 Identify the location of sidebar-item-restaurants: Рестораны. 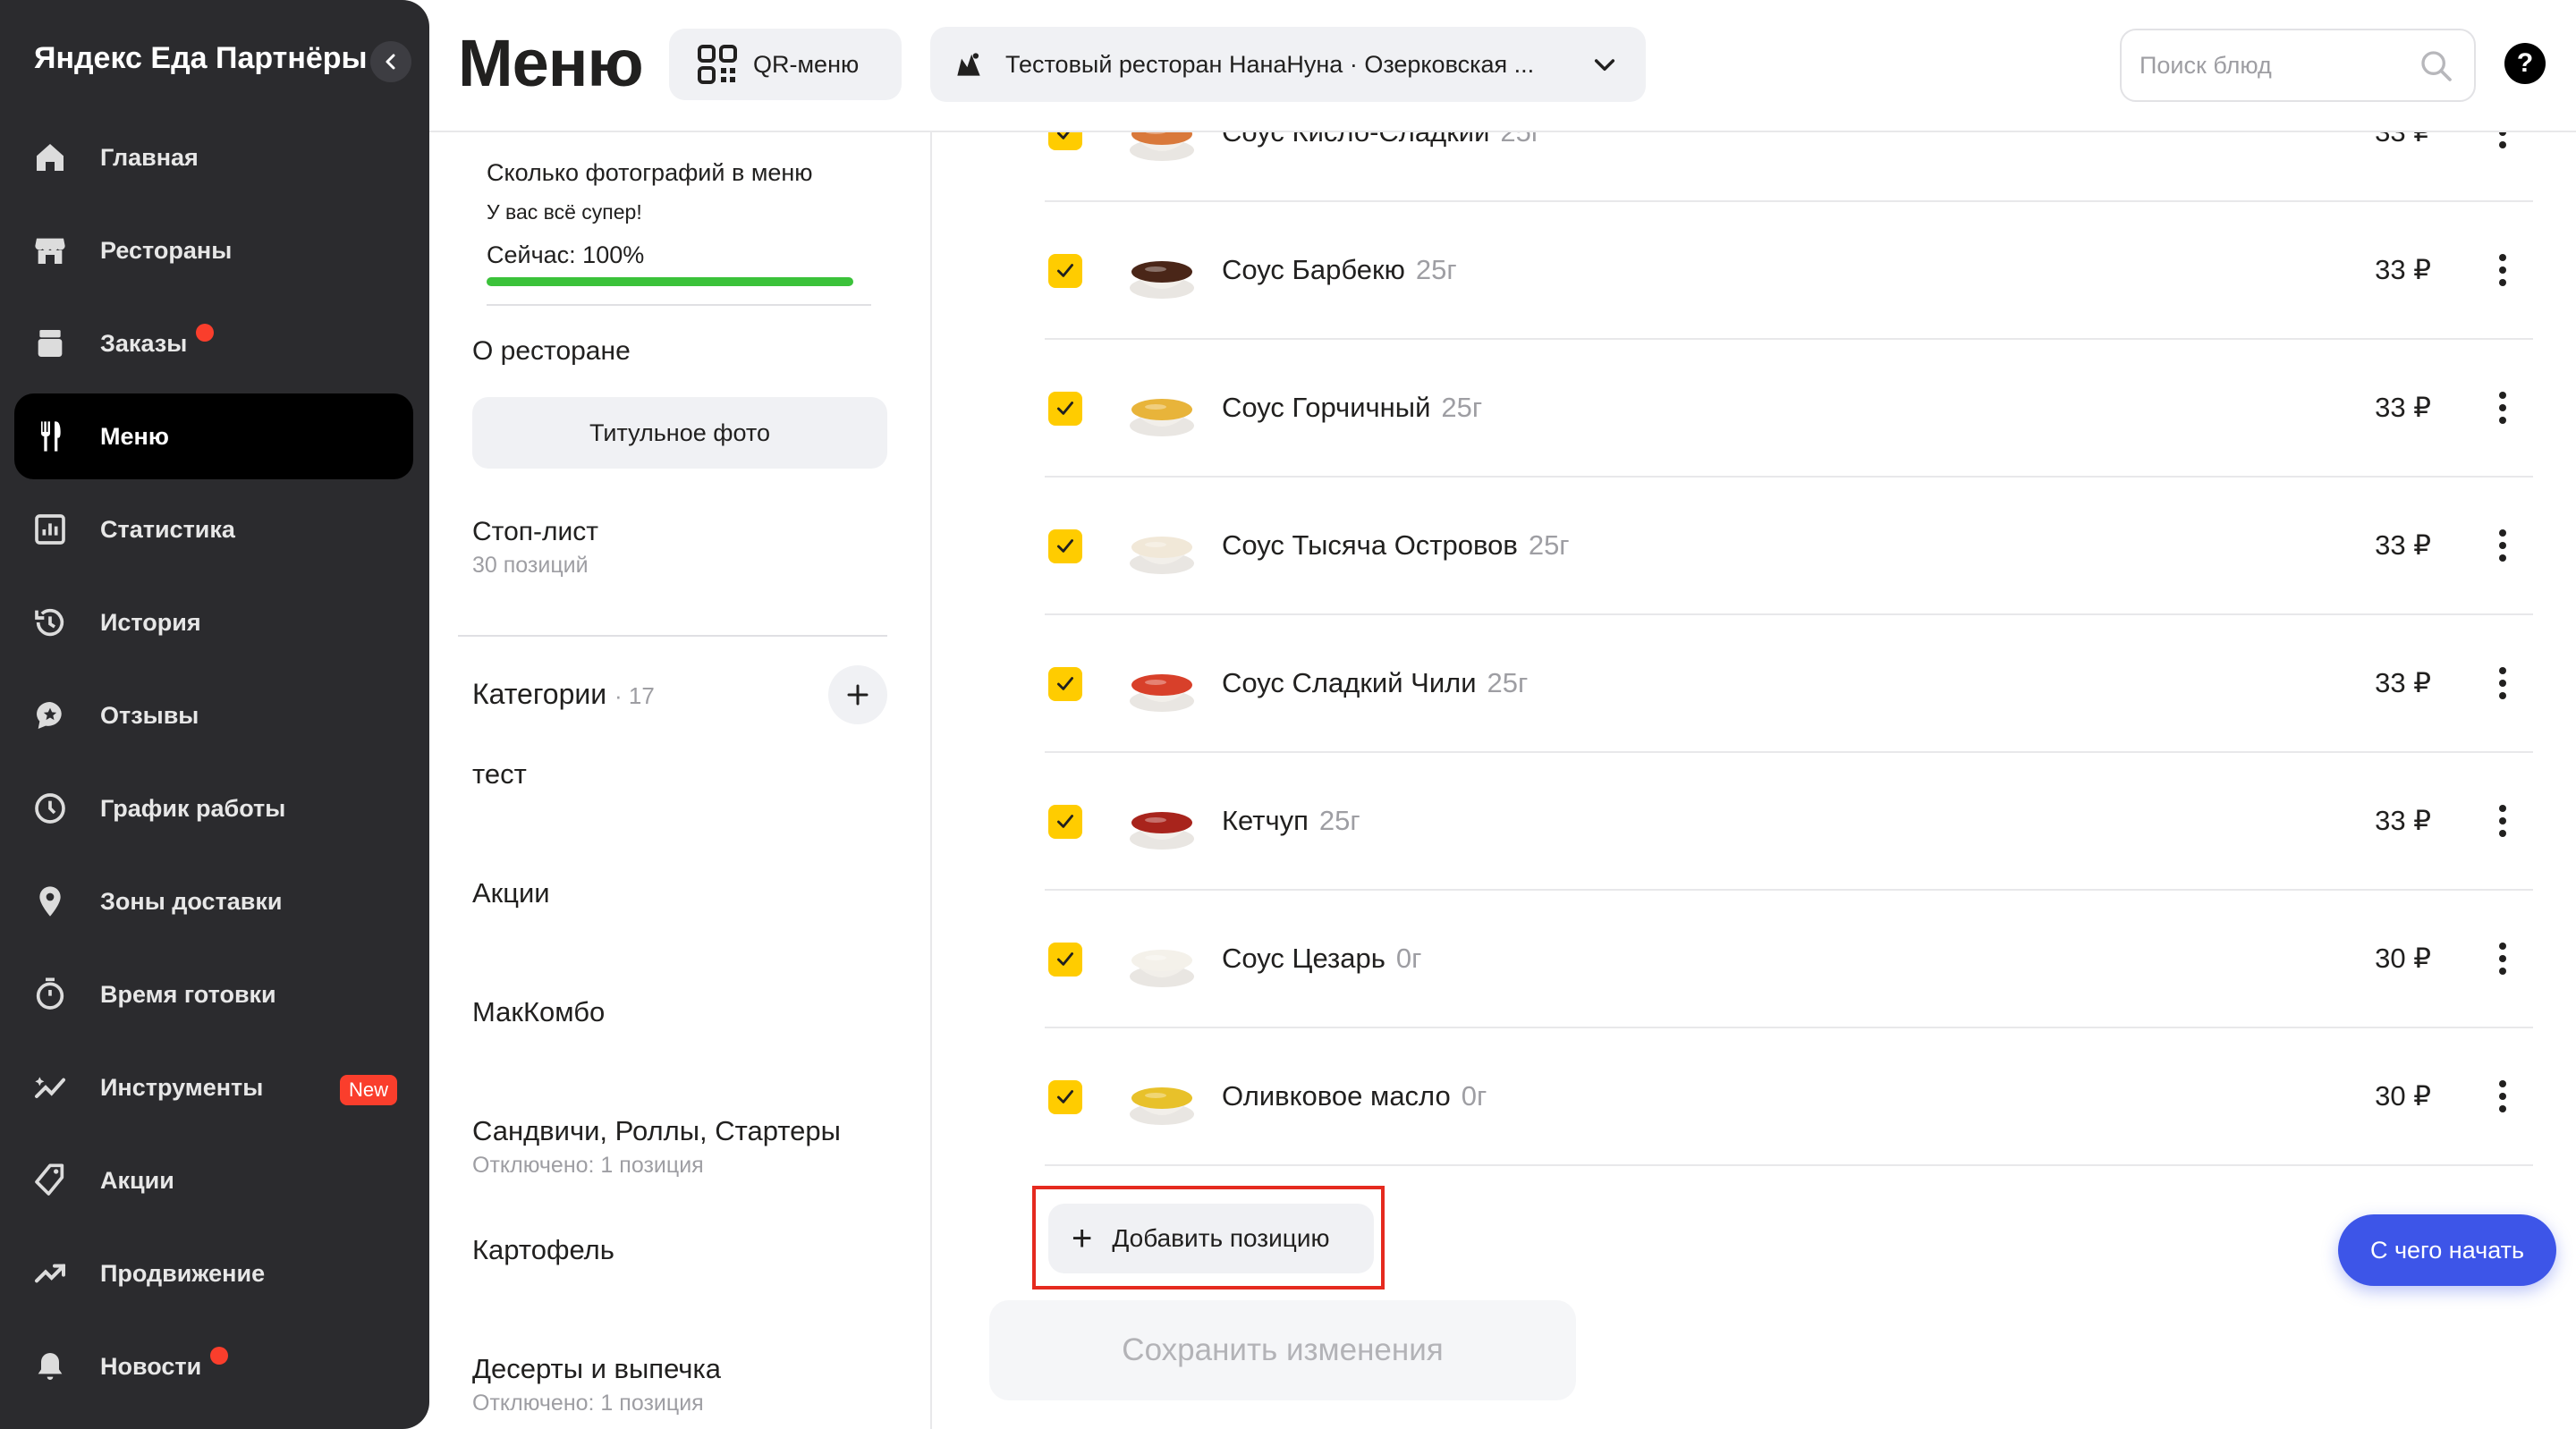
(213, 250).